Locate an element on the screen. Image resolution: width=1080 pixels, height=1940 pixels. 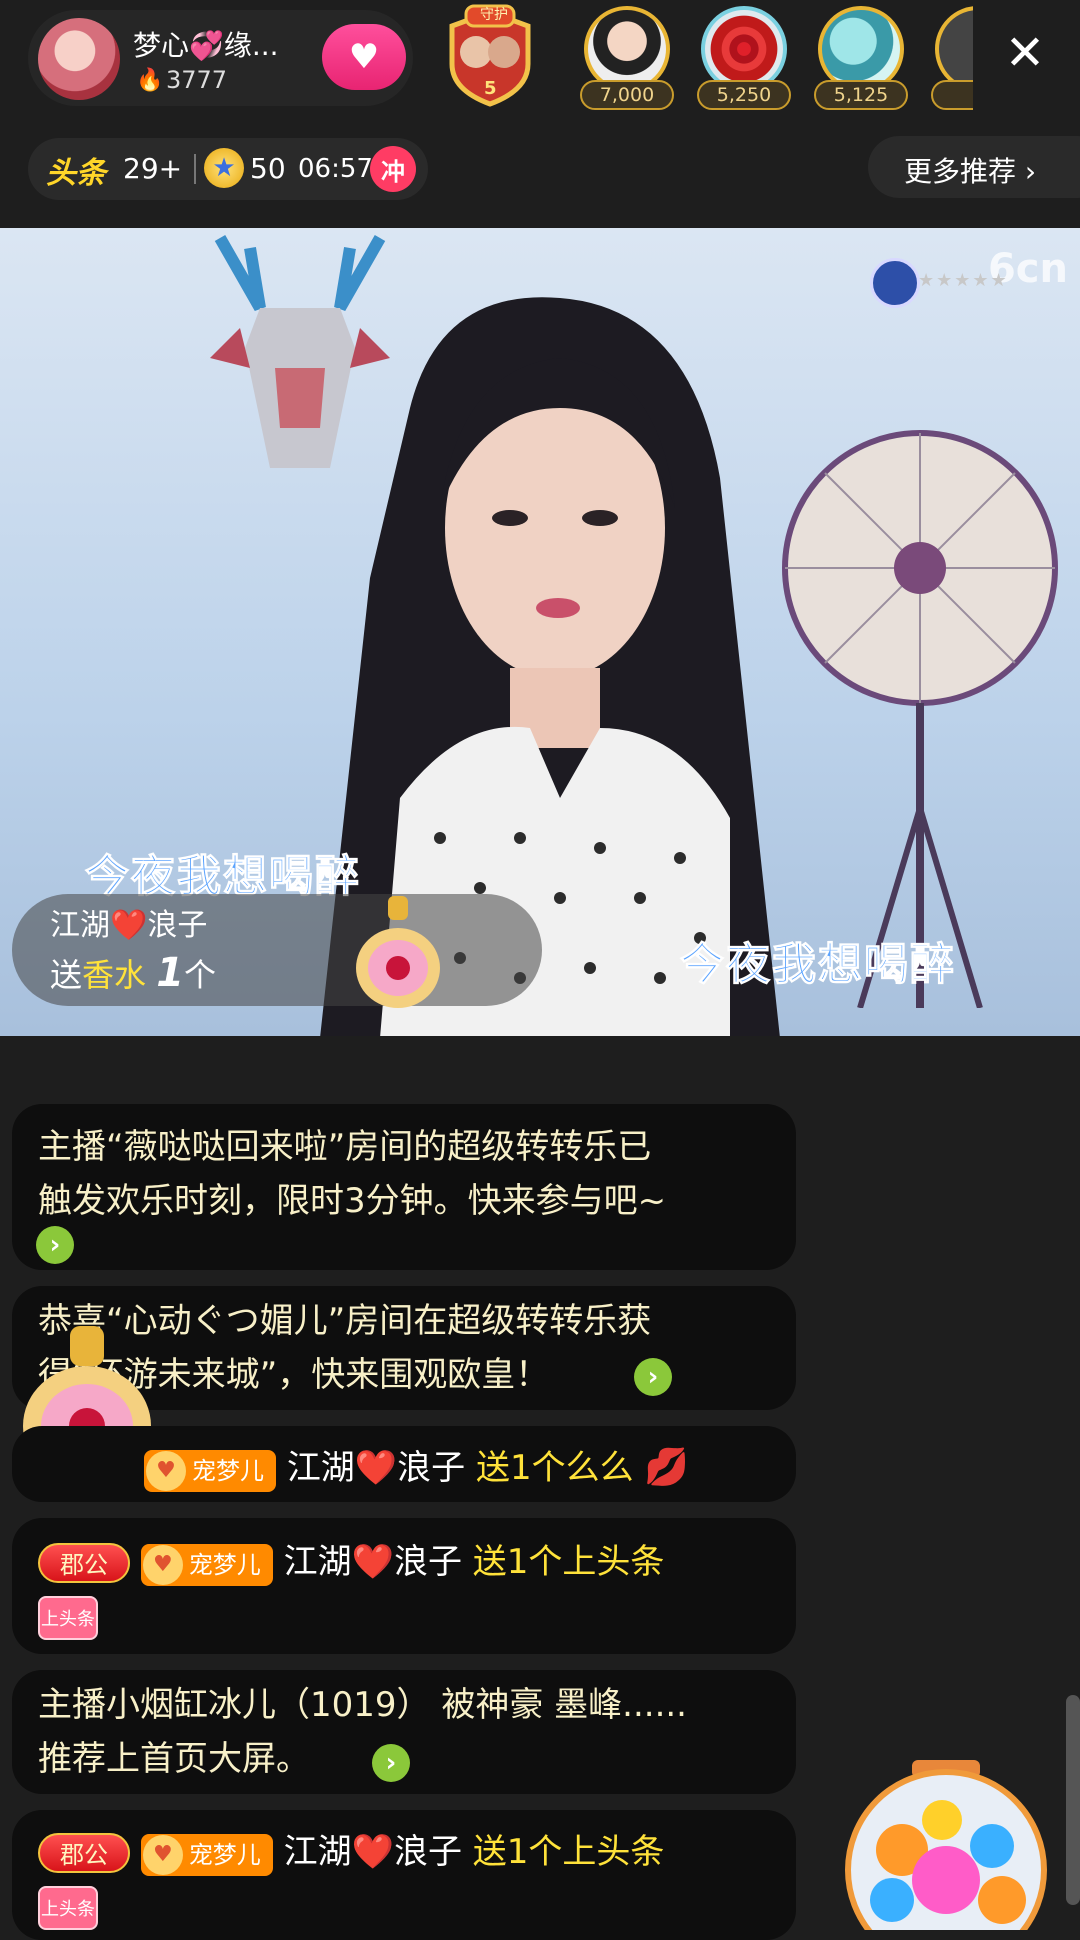
more-recommend-label: 更多推荐 › is located at coordinates (970, 170).